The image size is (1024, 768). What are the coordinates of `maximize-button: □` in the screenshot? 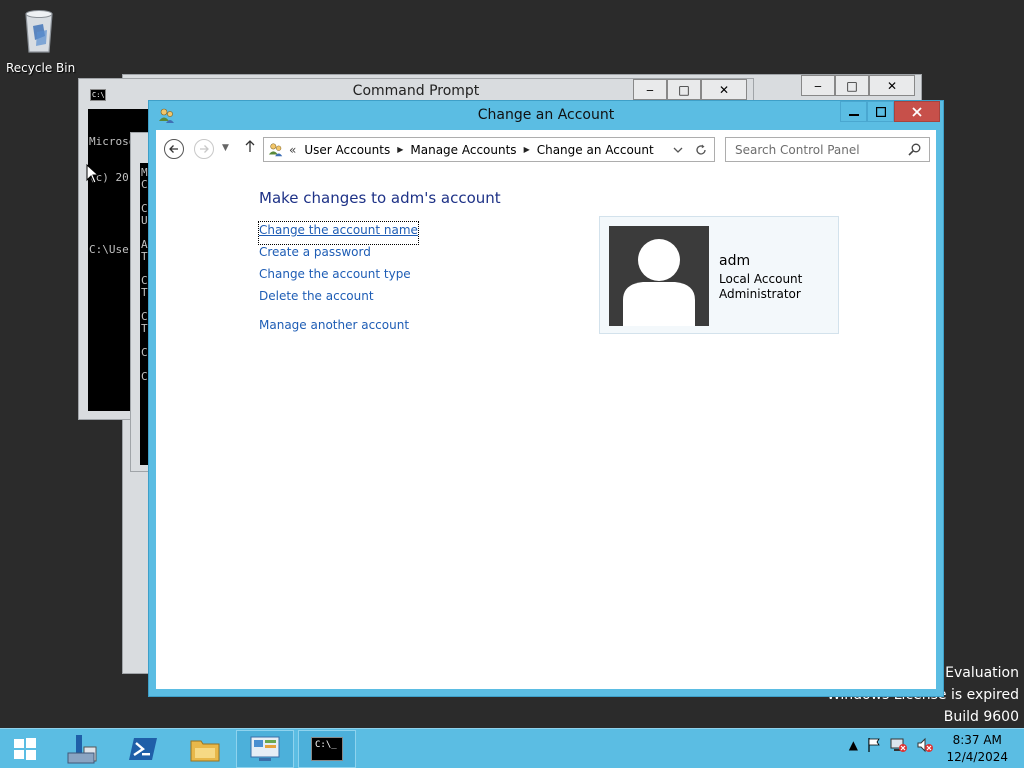 It's located at (852, 85).